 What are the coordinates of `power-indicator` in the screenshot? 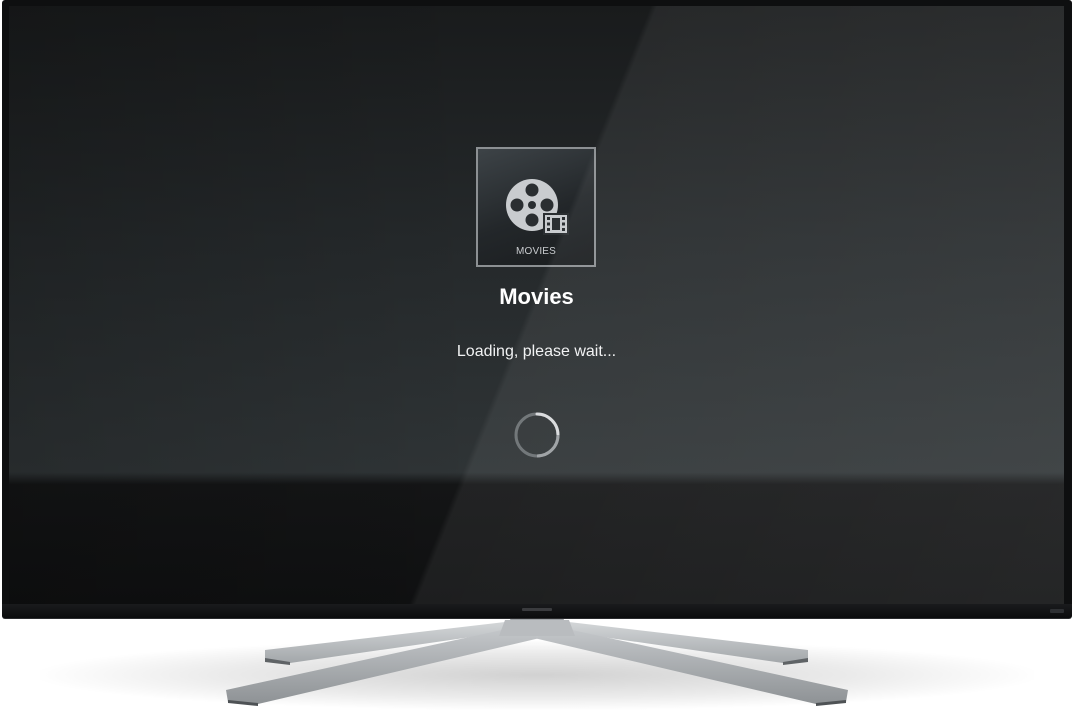 It's located at (1057, 611).